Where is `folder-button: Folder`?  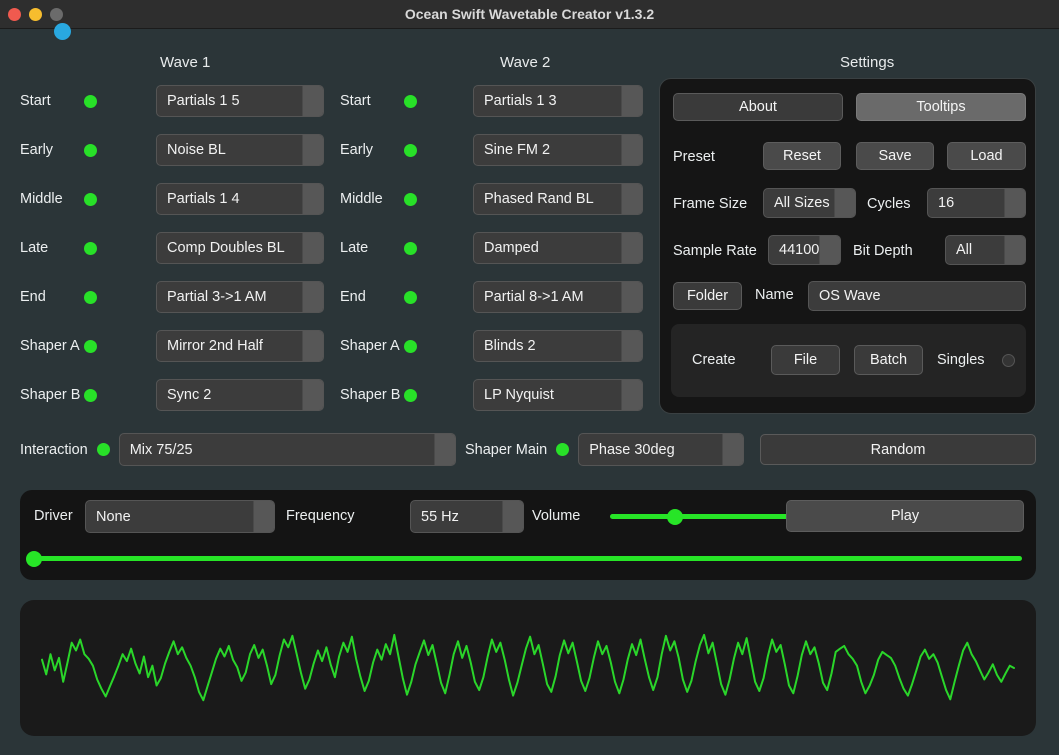 folder-button: Folder is located at coordinates (707, 296).